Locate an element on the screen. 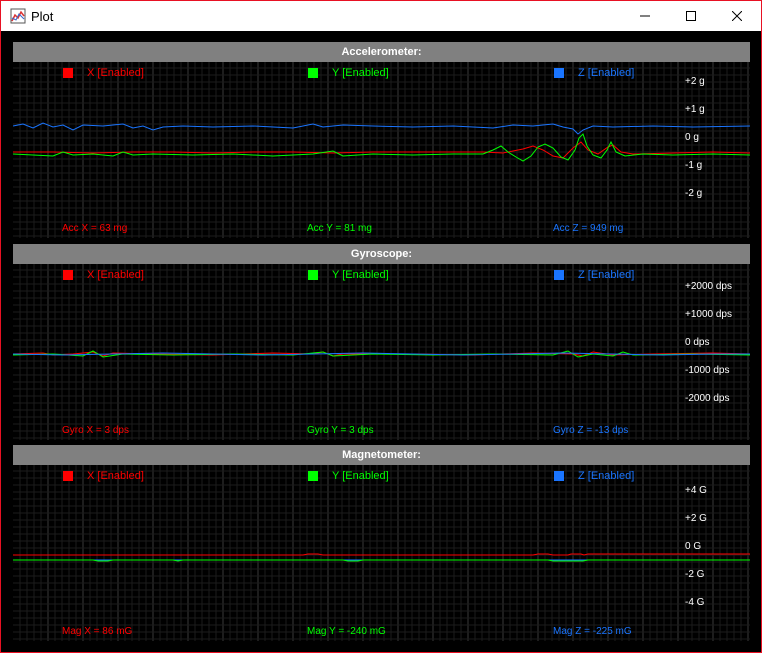 This screenshot has height=653, width=762. y-tick-label: +2000 dps is located at coordinates (708, 286).